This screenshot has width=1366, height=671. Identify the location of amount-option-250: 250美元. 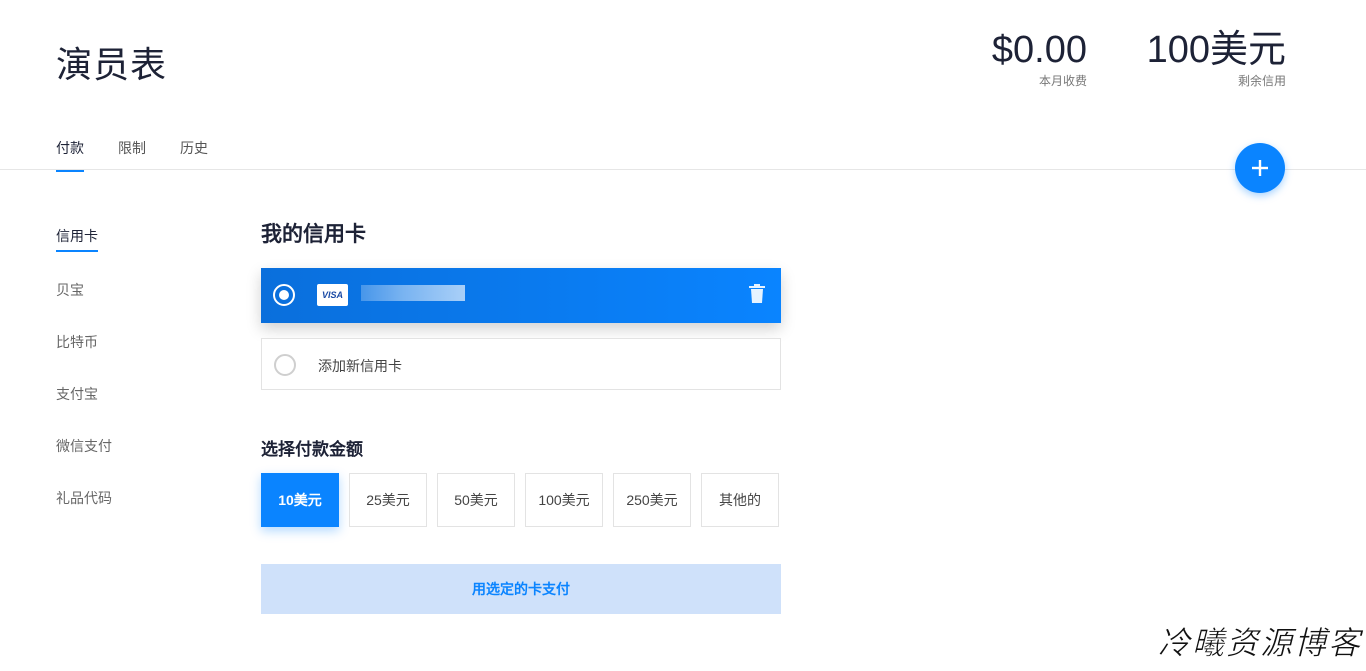
(652, 500).